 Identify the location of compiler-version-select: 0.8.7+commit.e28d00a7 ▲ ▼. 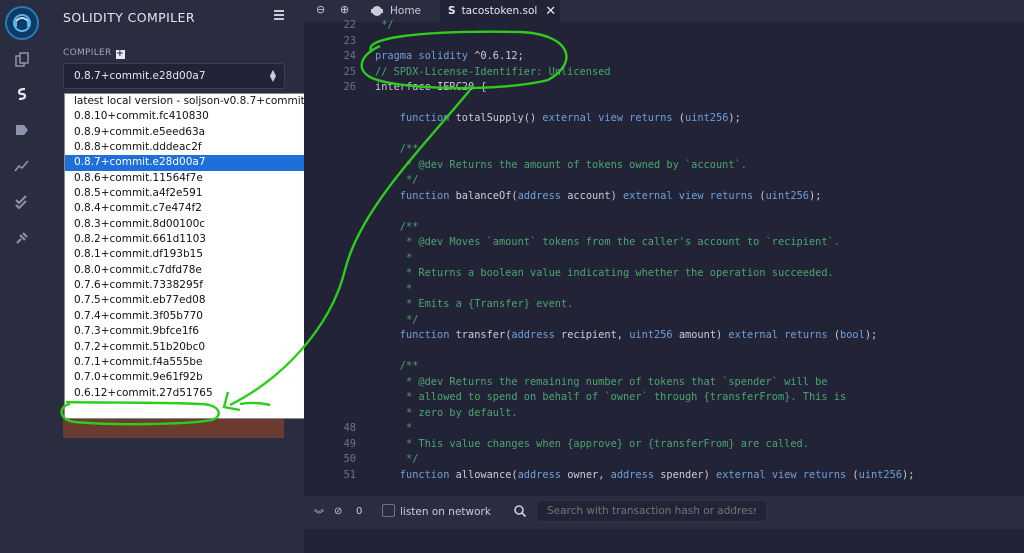
(174, 76).